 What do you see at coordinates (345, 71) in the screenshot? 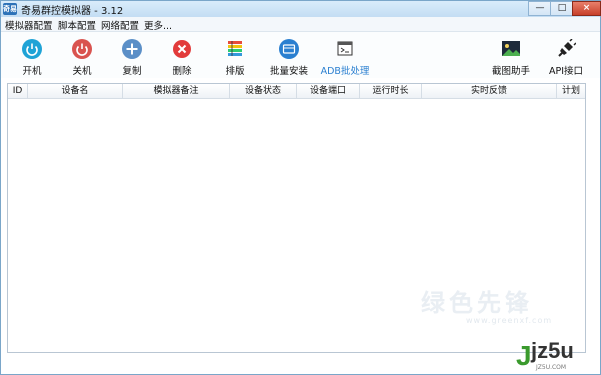
I see `adb-batch-label: ADB批处理` at bounding box center [345, 71].